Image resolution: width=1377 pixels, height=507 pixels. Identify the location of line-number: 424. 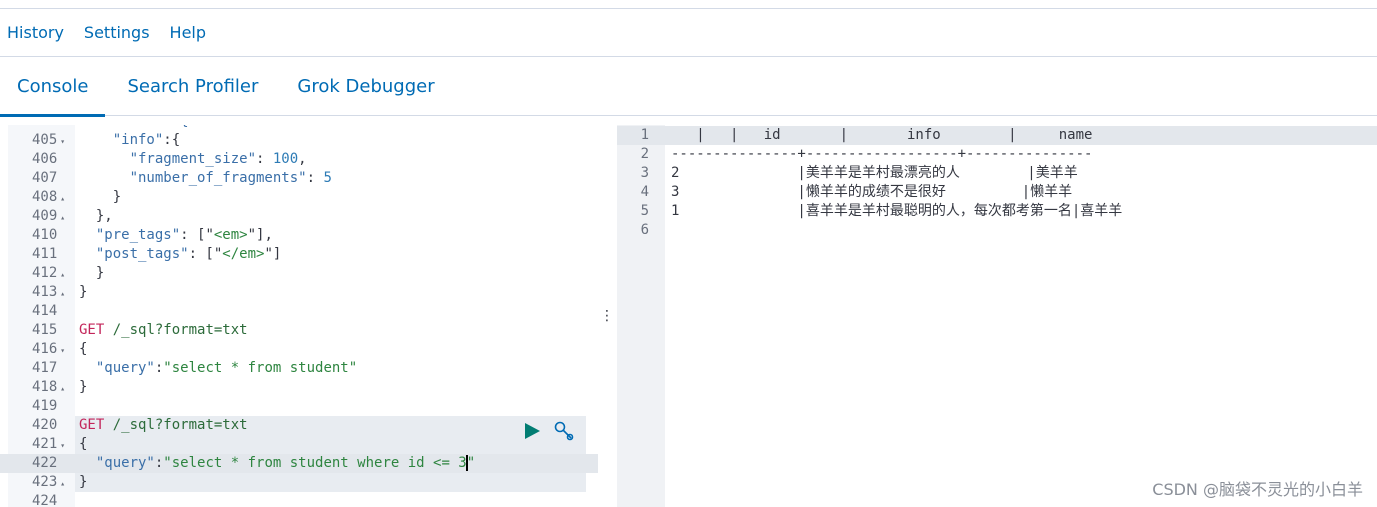
(41, 499).